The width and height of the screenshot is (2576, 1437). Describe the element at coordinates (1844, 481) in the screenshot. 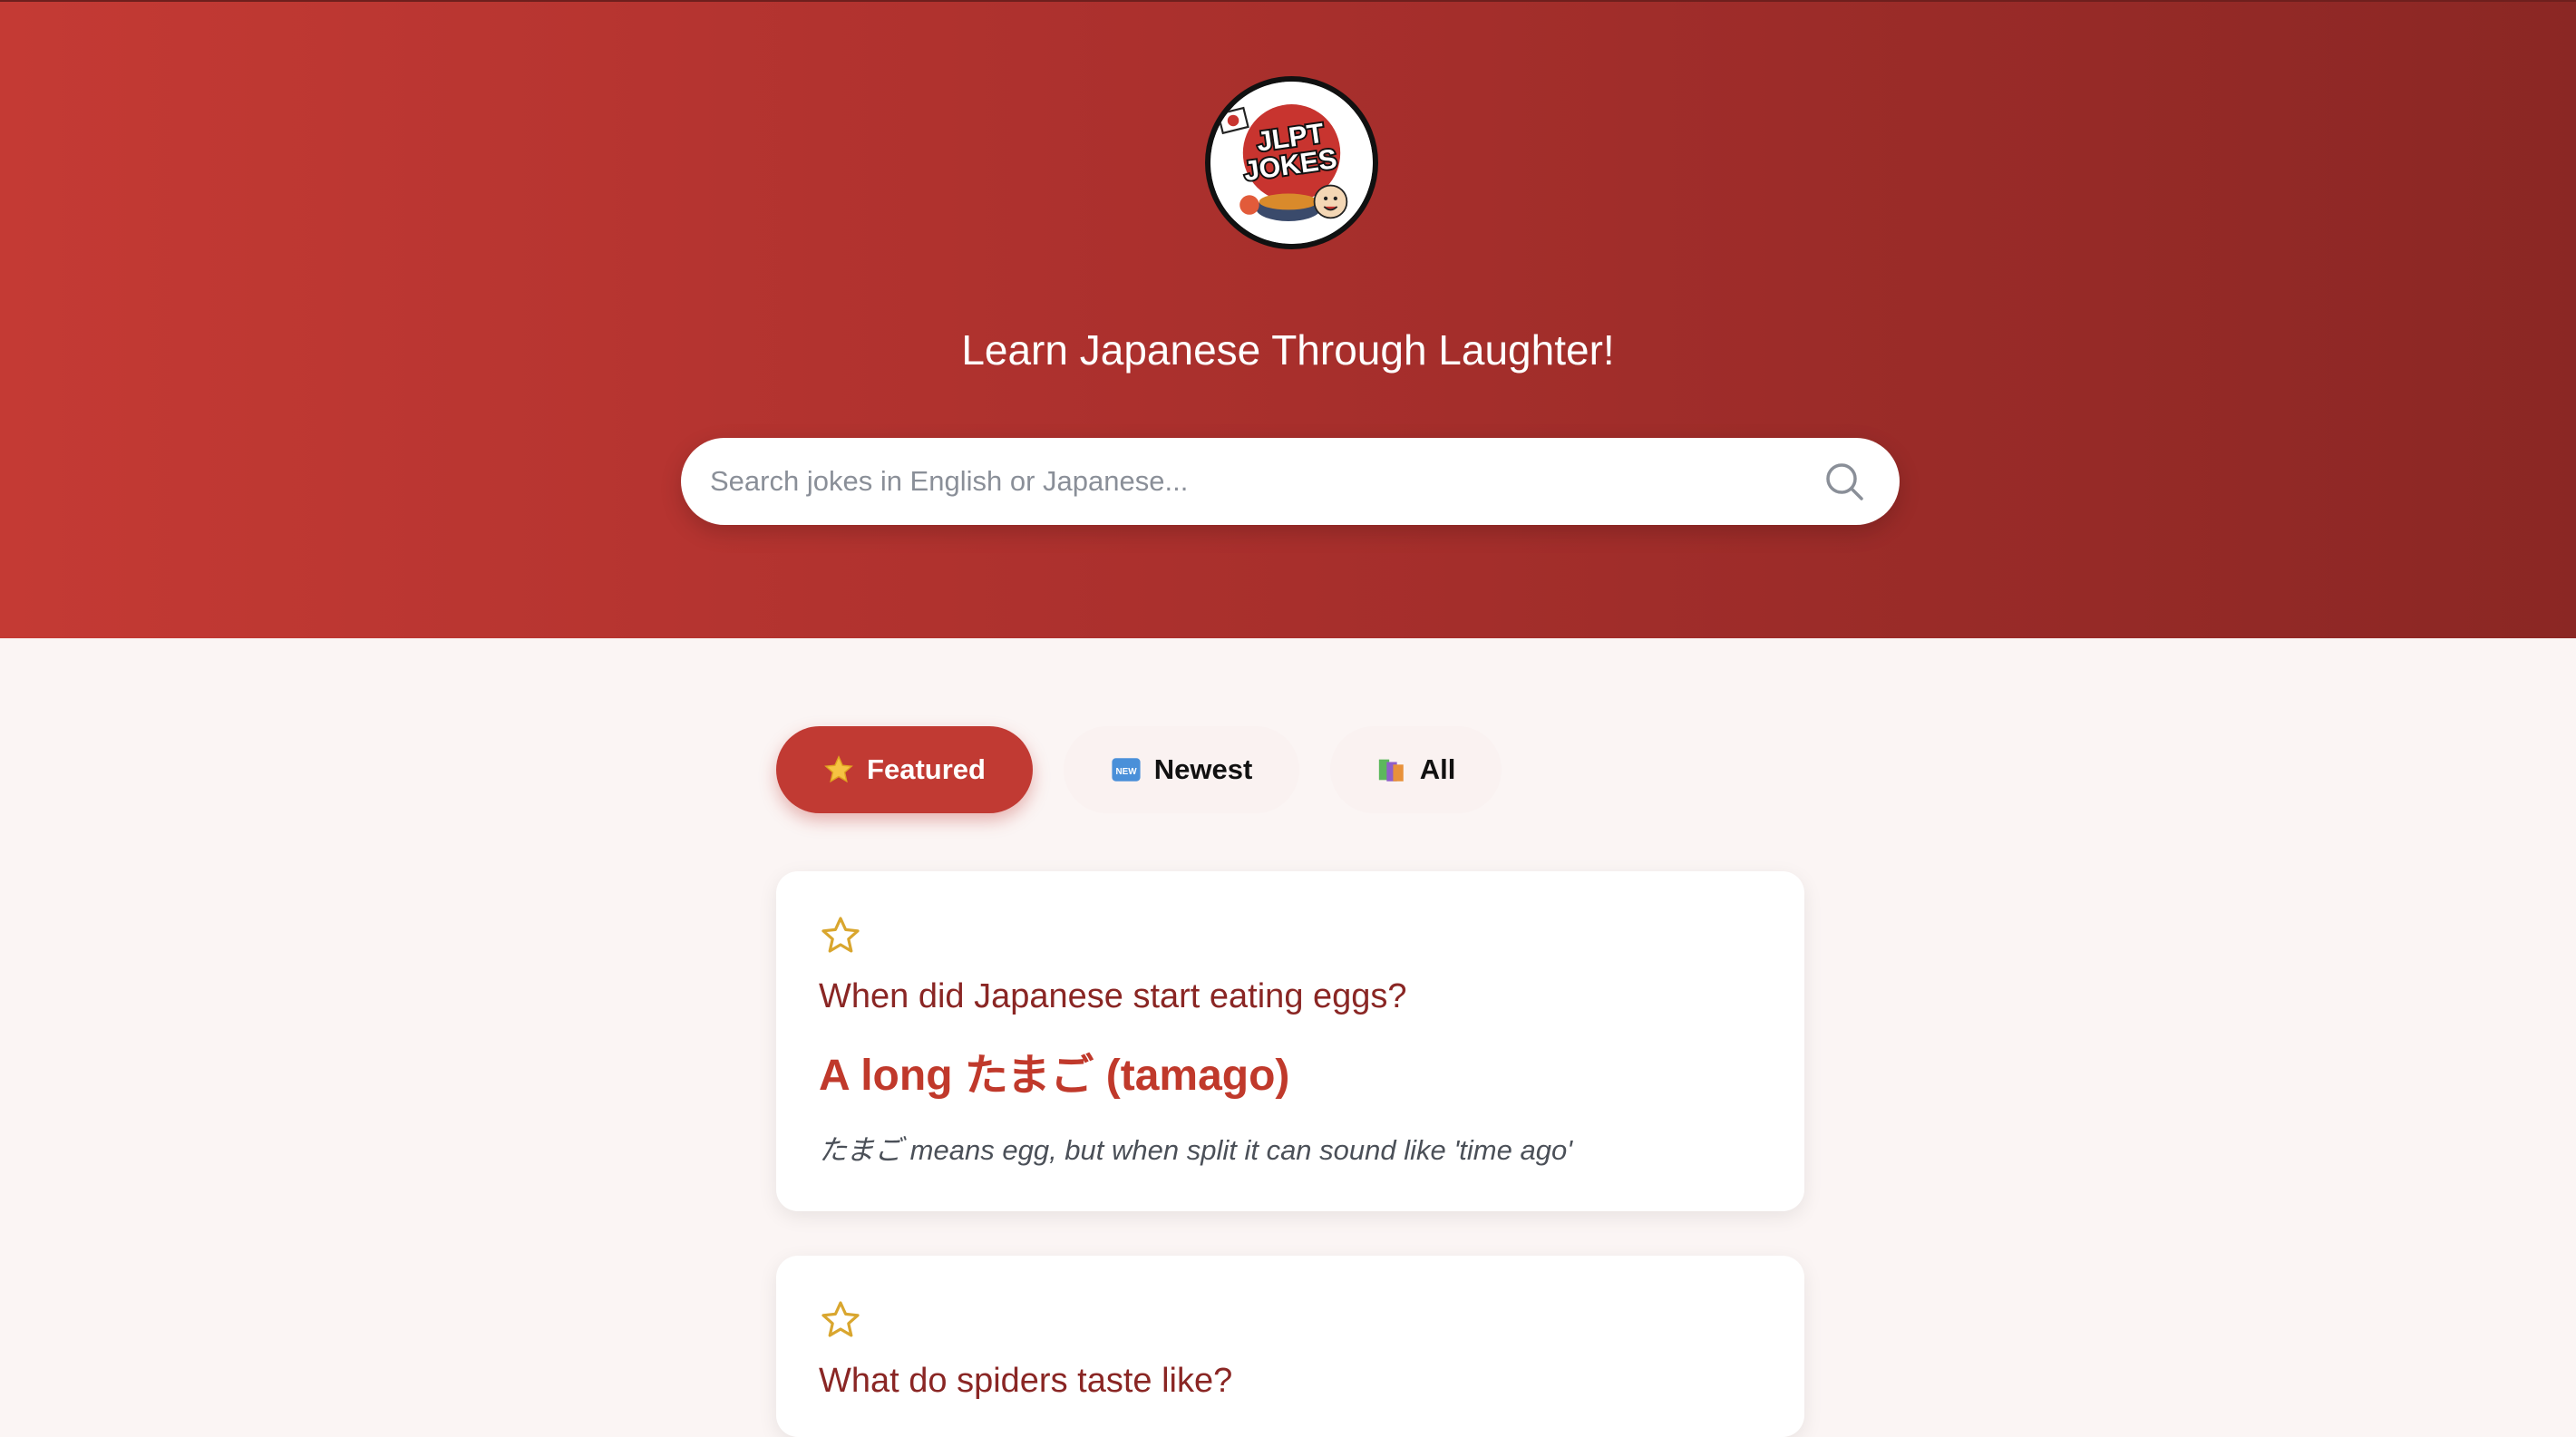

I see `search-icon` at that location.